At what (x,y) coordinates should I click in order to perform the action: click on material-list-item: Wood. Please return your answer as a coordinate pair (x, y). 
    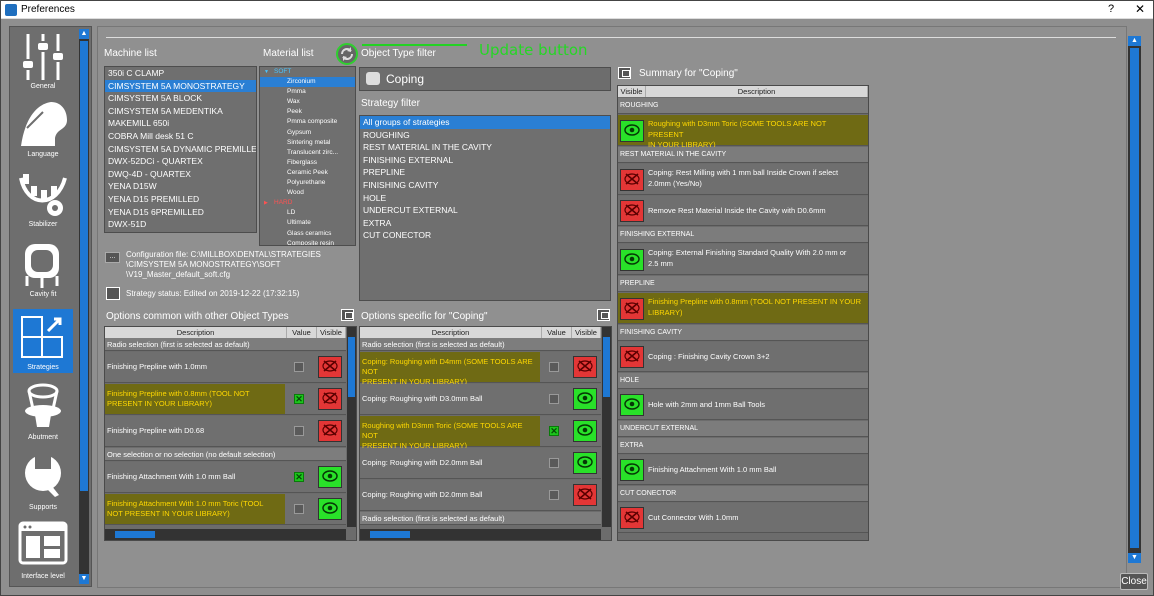
    Looking at the image, I should click on (307, 193).